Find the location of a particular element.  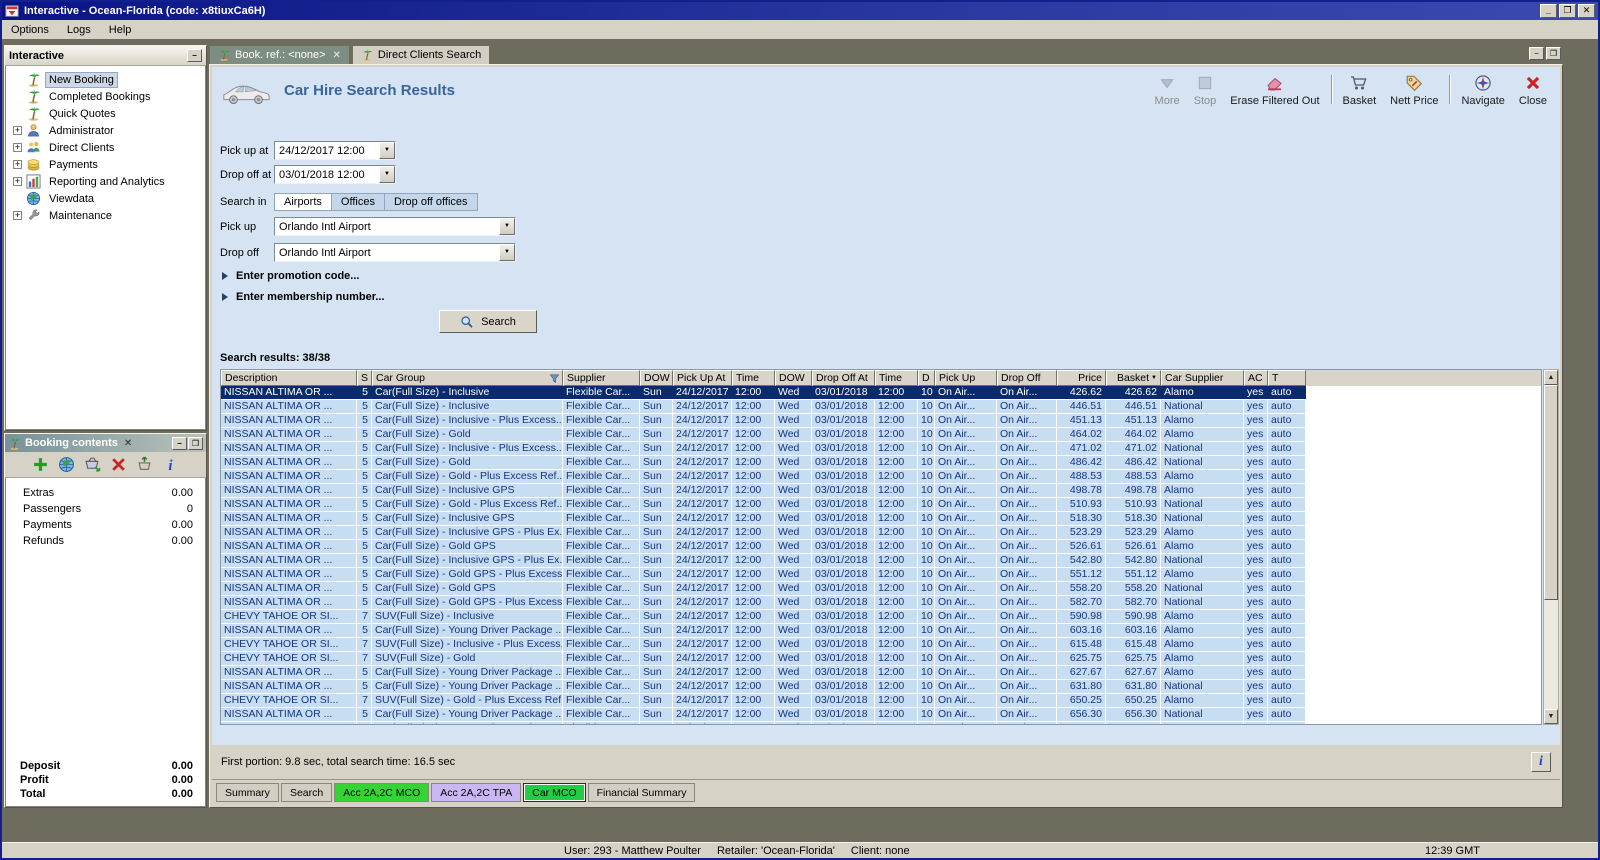

basket-button: Basket is located at coordinates (1360, 89).